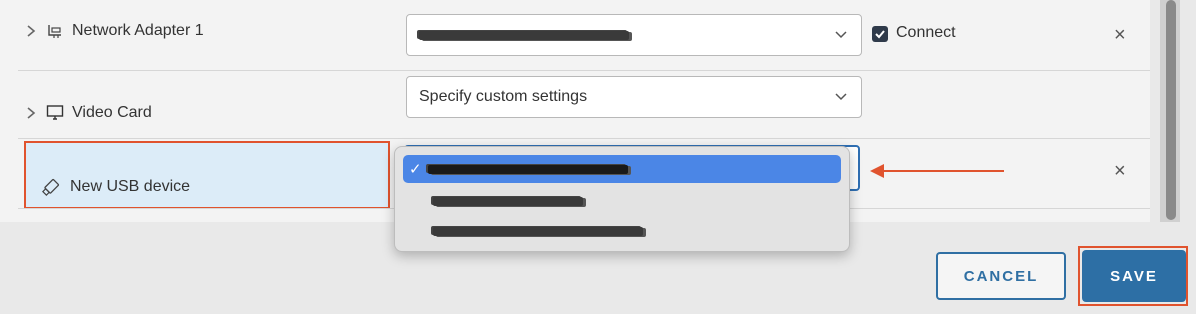  What do you see at coordinates (1001, 276) in the screenshot?
I see `cancel-button: CANCEL` at bounding box center [1001, 276].